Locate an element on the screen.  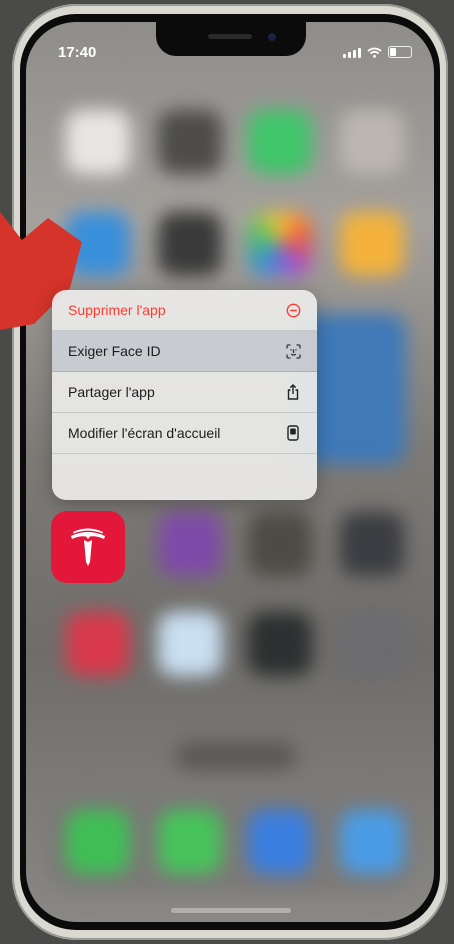
status-time: 17:40 is located at coordinates (77, 52).